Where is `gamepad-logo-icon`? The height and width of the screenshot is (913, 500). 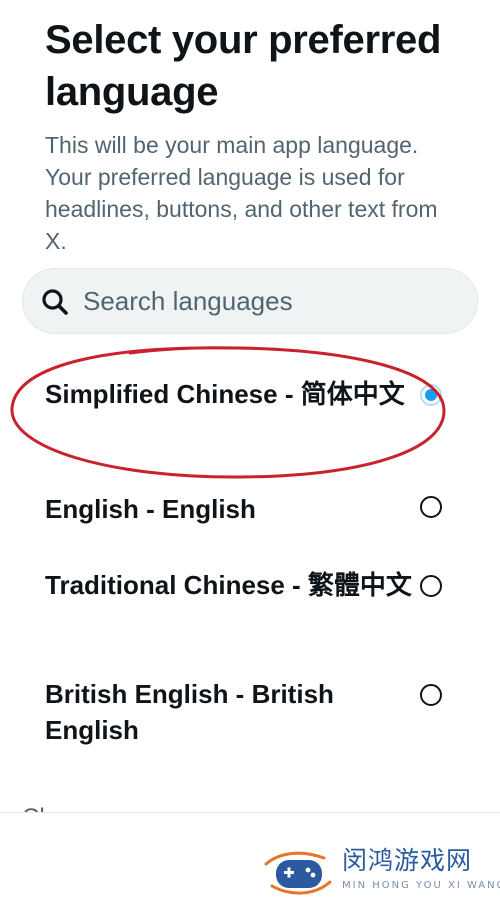
gamepad-logo-icon is located at coordinates (298, 873).